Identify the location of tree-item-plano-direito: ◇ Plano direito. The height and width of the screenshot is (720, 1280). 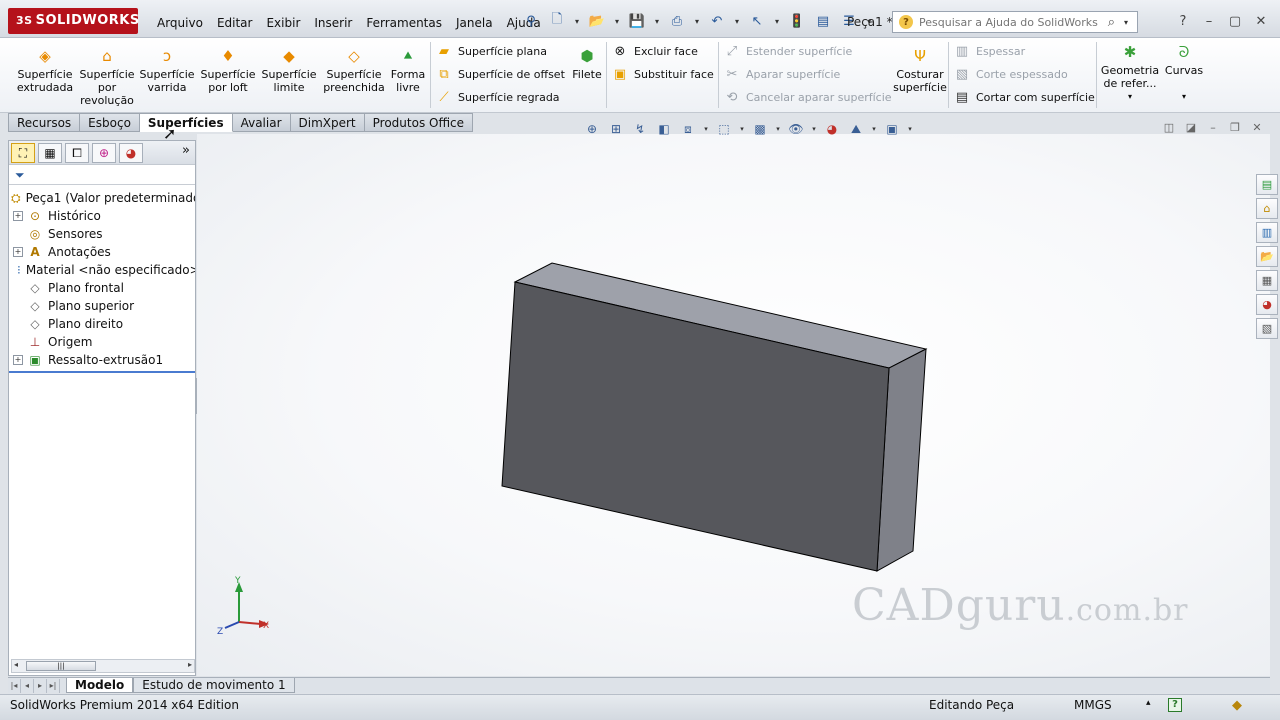
(102, 324).